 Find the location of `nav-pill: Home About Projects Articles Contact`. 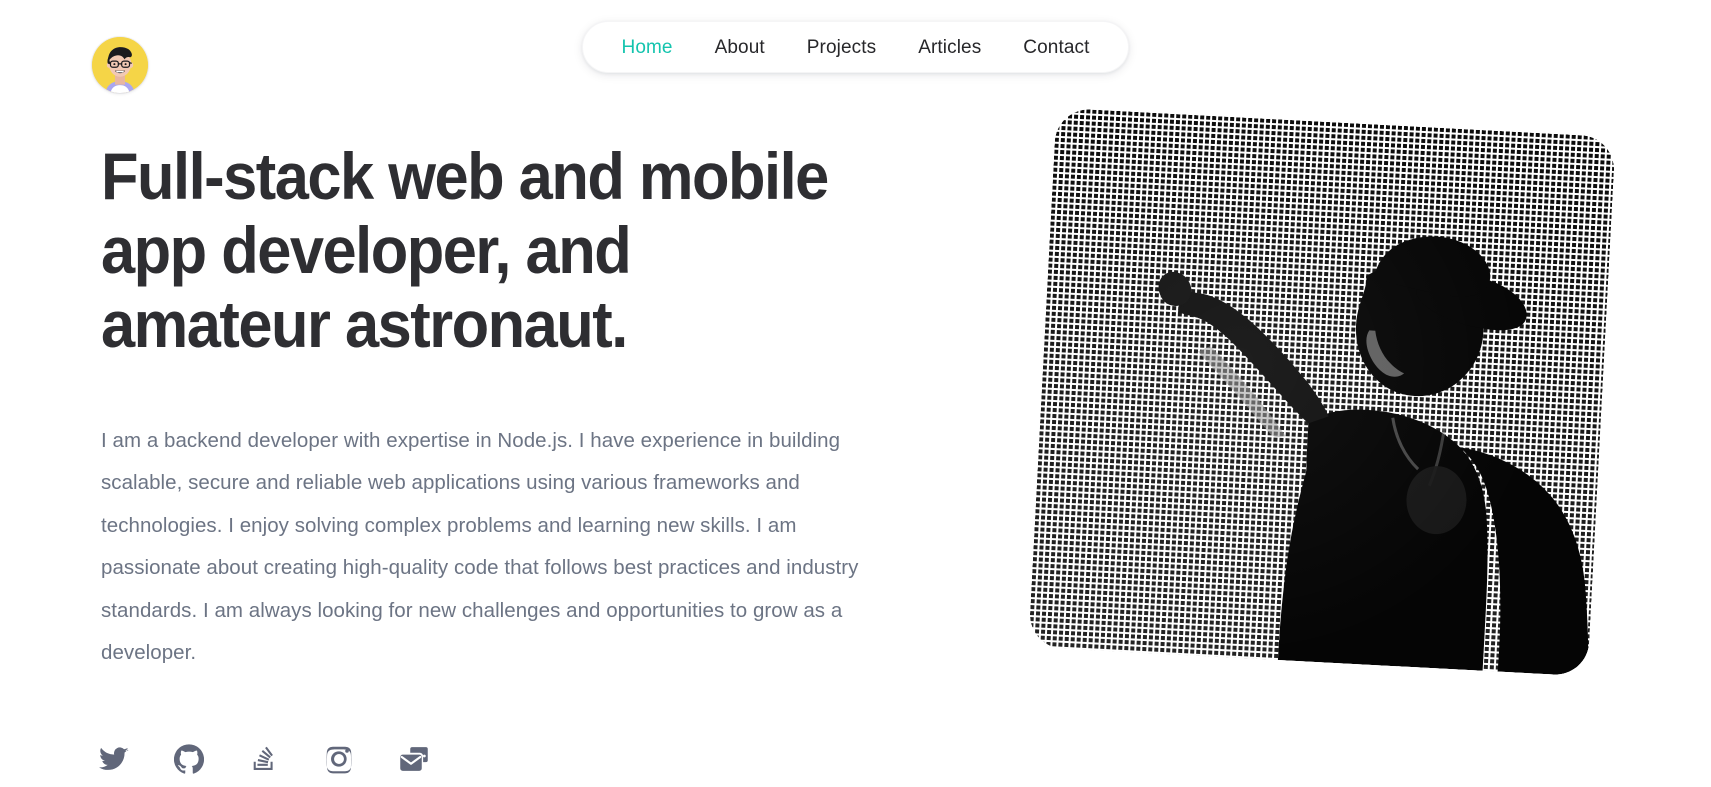

nav-pill: Home About Projects Articles Contact is located at coordinates (855, 47).